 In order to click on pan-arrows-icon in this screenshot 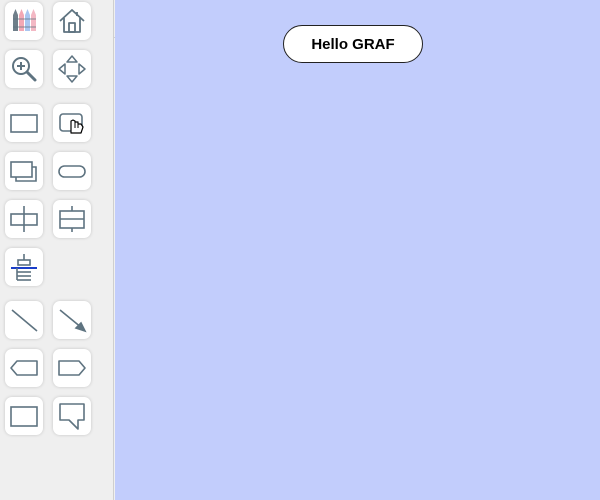, I will do `click(72, 69)`.